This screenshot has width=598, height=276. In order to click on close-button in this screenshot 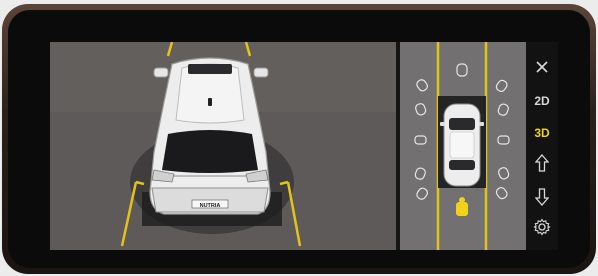, I will do `click(542, 67)`.